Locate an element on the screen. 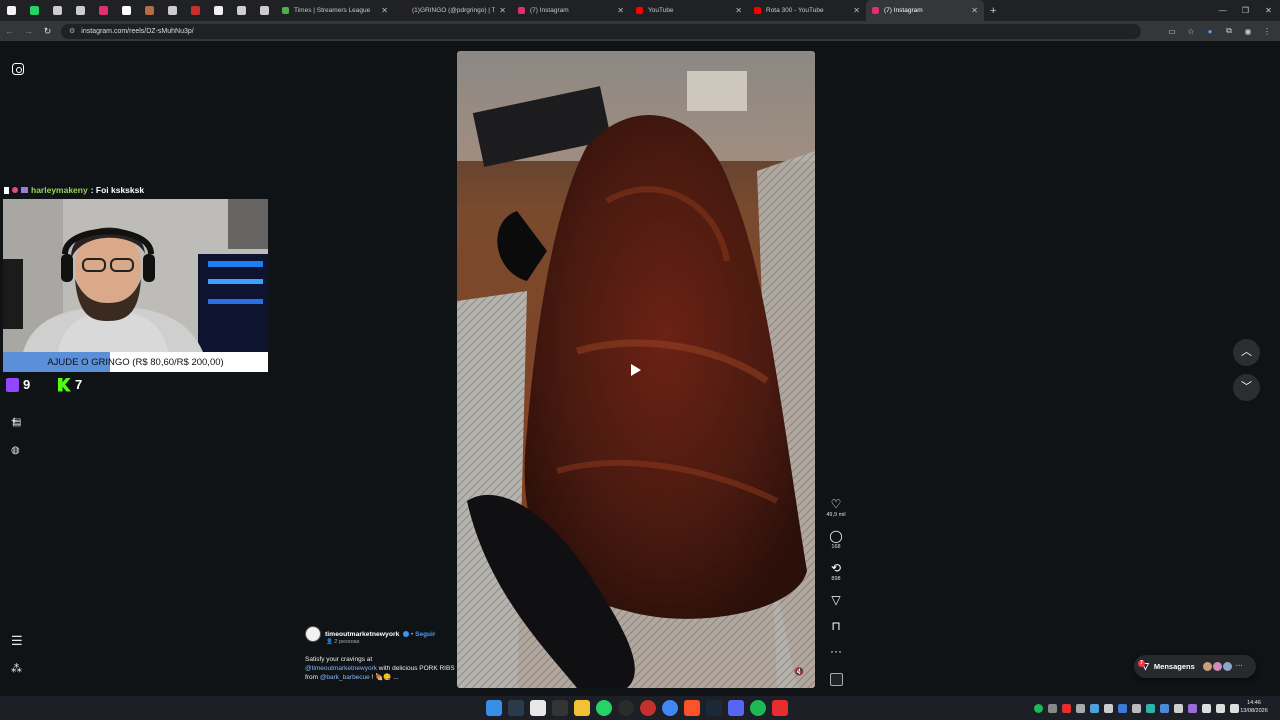 The width and height of the screenshot is (1280, 720). chat-badge-icon is located at coordinates (6, 190).